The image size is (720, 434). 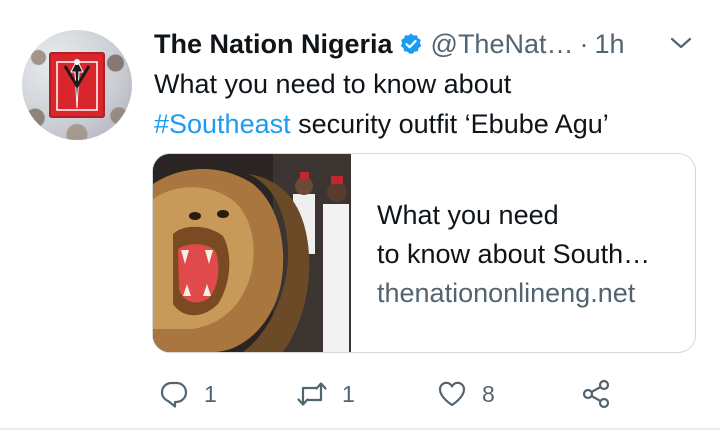 I want to click on publication-logo, so click(x=77, y=85).